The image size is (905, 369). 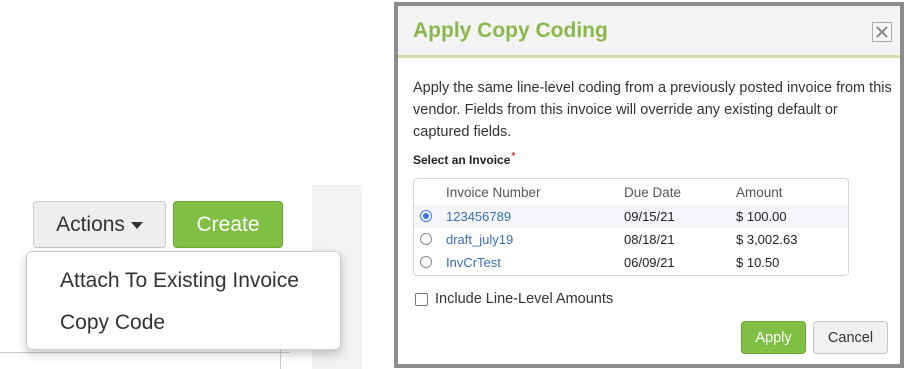 I want to click on due-date-cell: 09/15/21, so click(x=649, y=216).